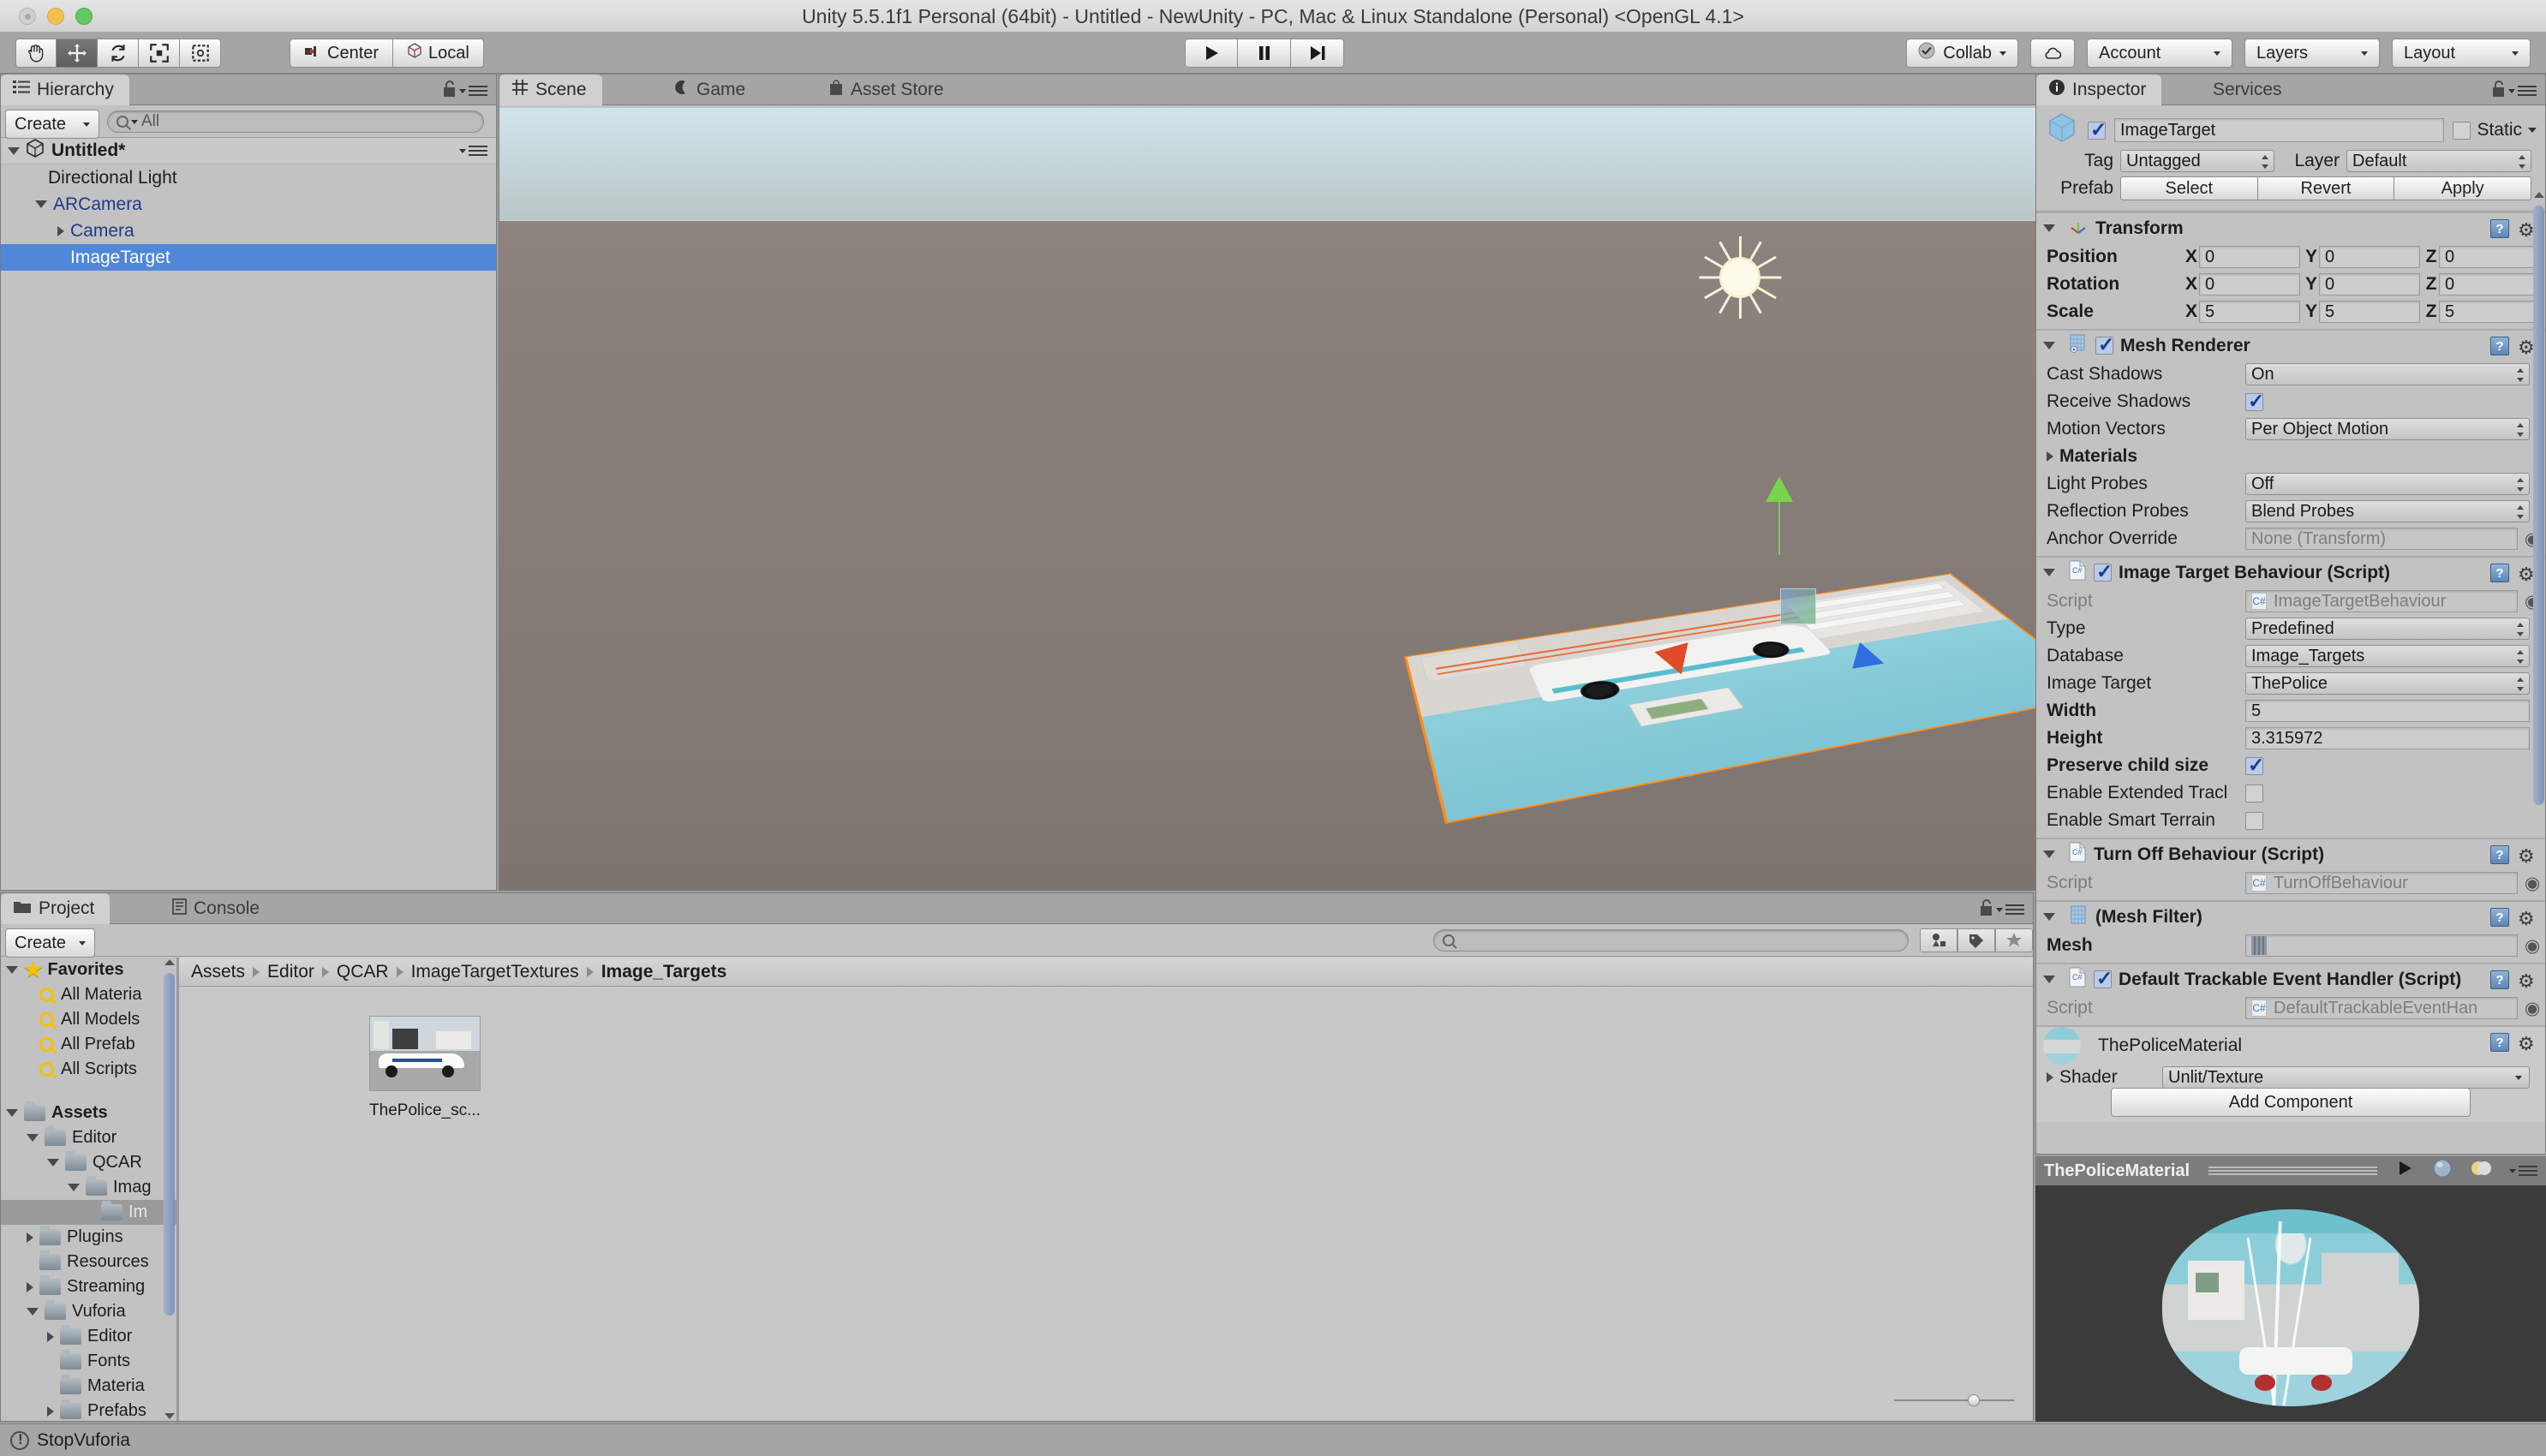  I want to click on tab-inspector: Inspector, so click(2099, 90).